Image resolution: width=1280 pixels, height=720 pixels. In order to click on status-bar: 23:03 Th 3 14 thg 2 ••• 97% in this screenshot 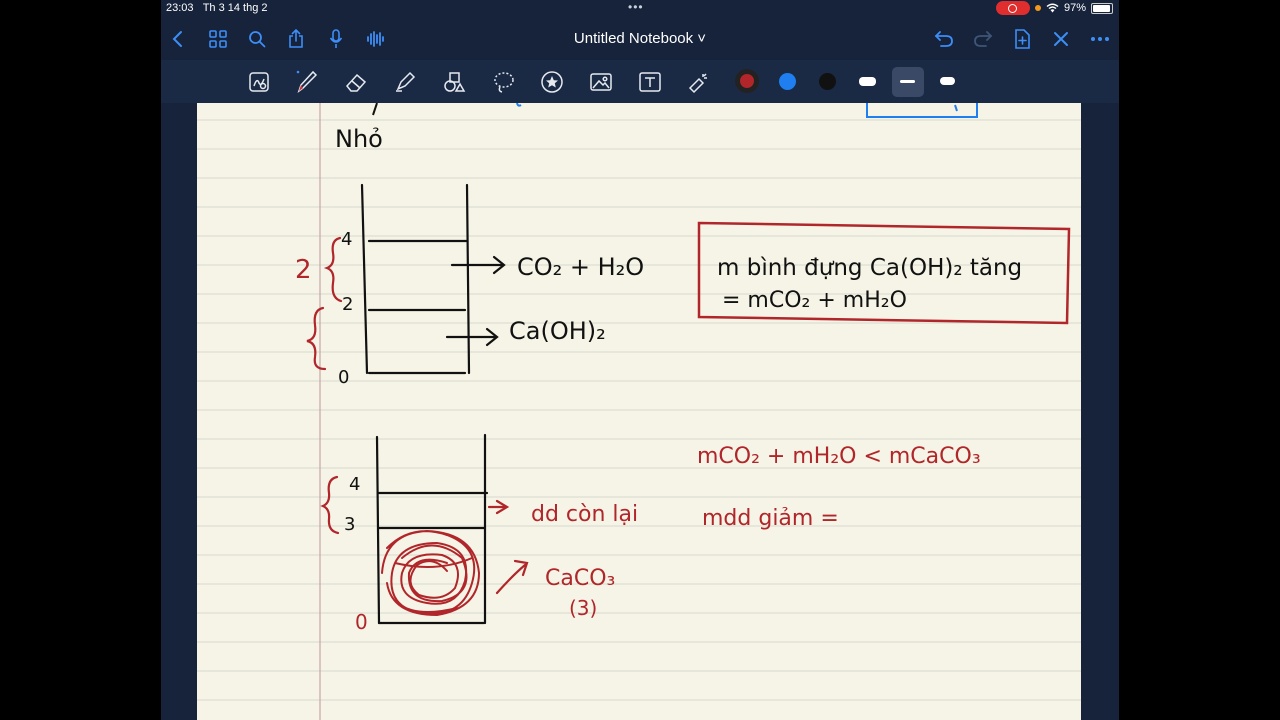, I will do `click(640, 9)`.